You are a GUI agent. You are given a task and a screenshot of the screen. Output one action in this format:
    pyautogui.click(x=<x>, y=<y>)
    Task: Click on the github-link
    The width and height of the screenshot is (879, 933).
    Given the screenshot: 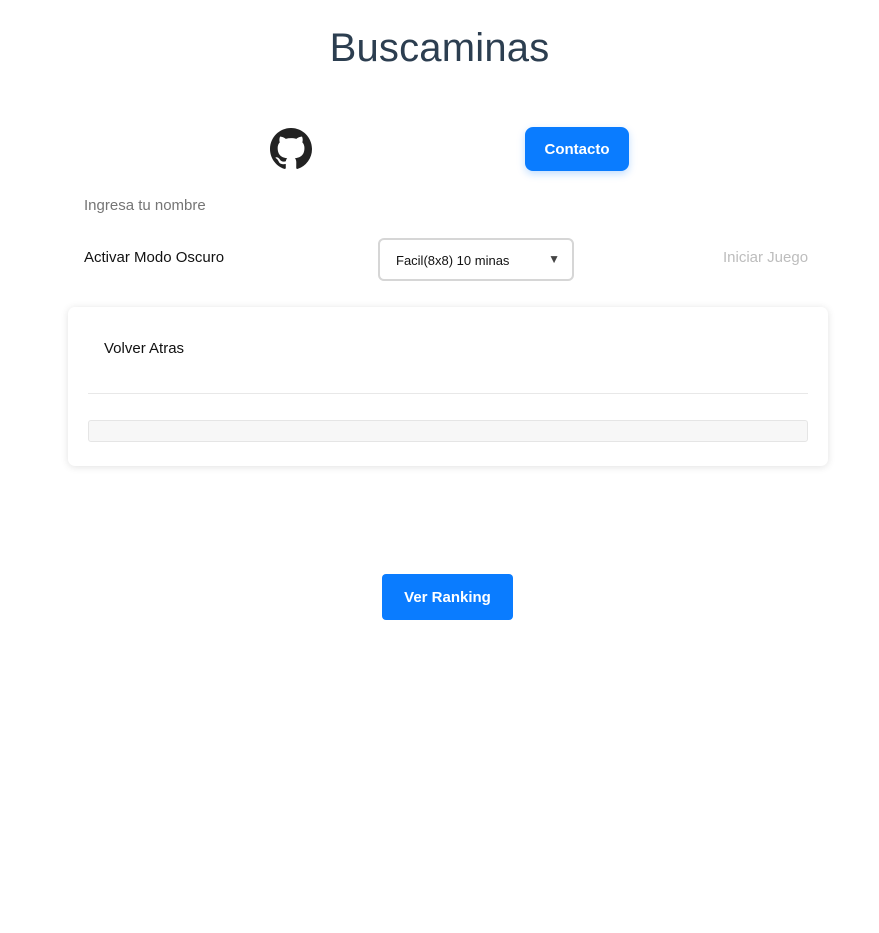 What is the action you would take?
    pyautogui.click(x=291, y=149)
    